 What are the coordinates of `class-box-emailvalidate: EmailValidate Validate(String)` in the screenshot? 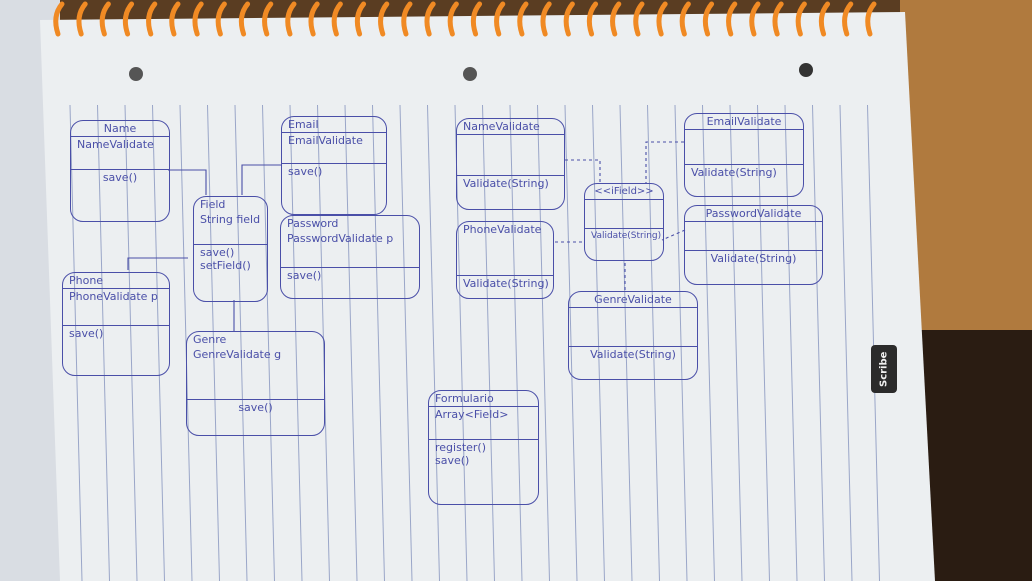 It's located at (744, 155).